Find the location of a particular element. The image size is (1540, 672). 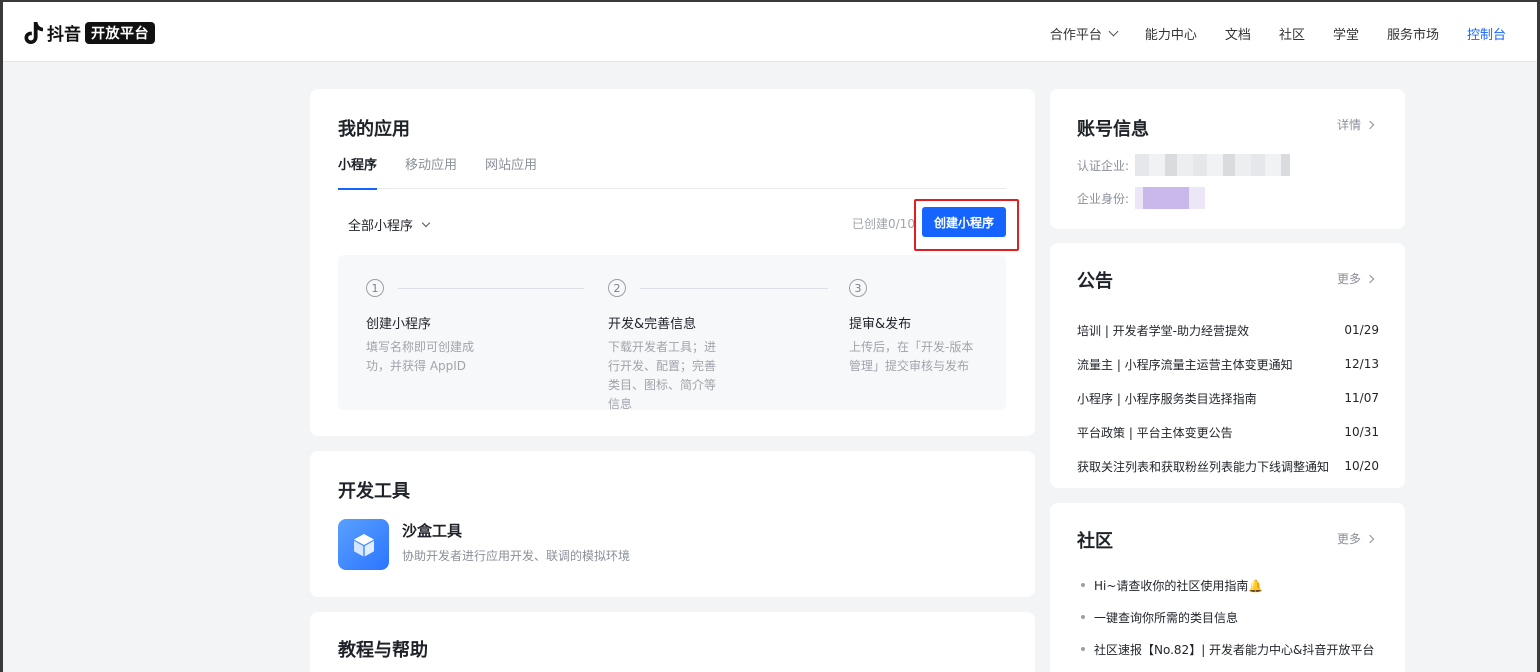

top-navigation-bar: 抖音 开放平台 合作平台 能力中心 文档 社区 学堂 服务市场 控制台 is located at coordinates (770, 31).